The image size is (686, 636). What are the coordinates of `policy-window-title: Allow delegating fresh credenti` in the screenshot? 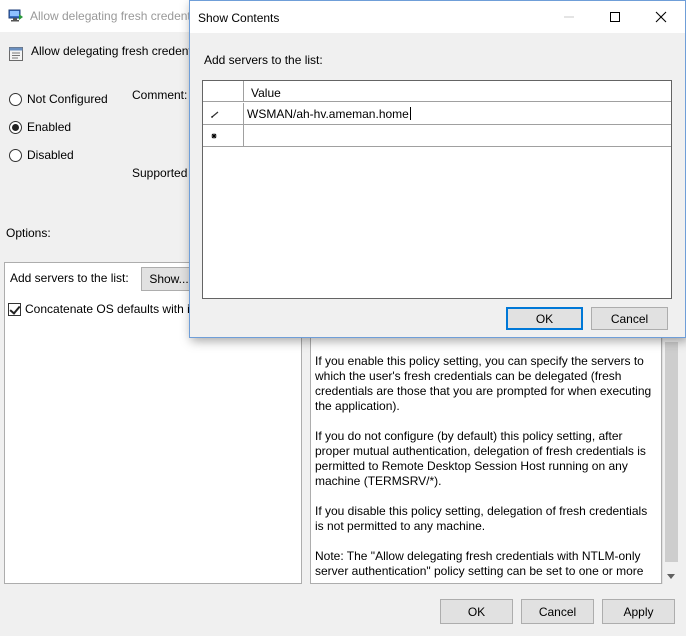 It's located at (112, 16).